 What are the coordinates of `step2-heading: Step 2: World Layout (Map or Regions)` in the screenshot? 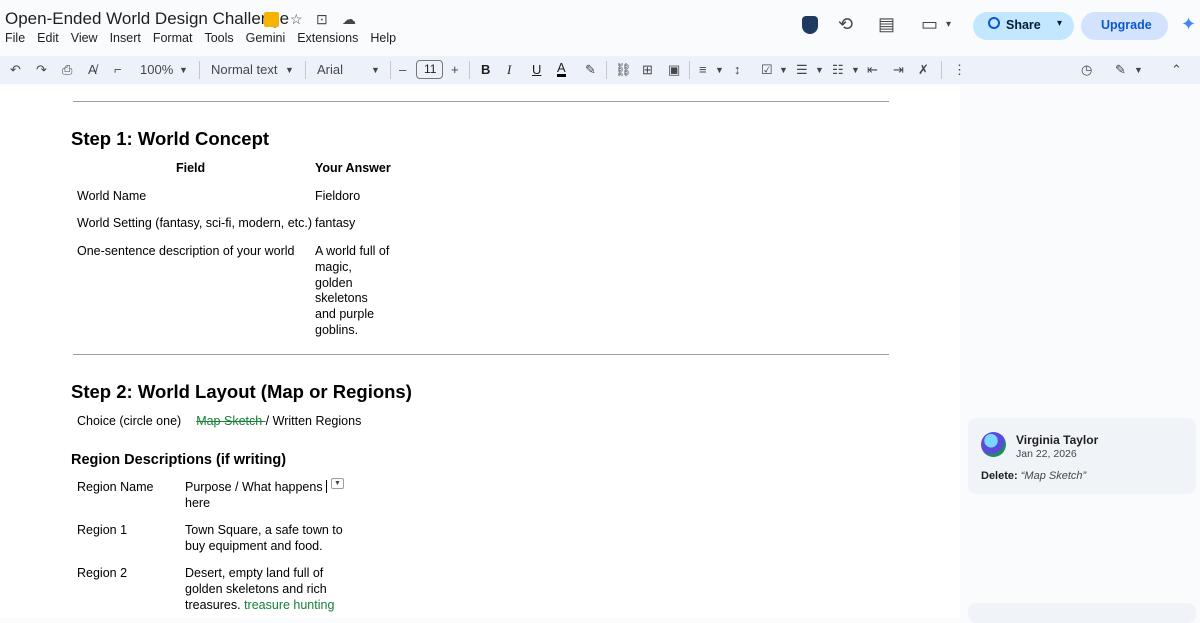 It's located at (241, 392).